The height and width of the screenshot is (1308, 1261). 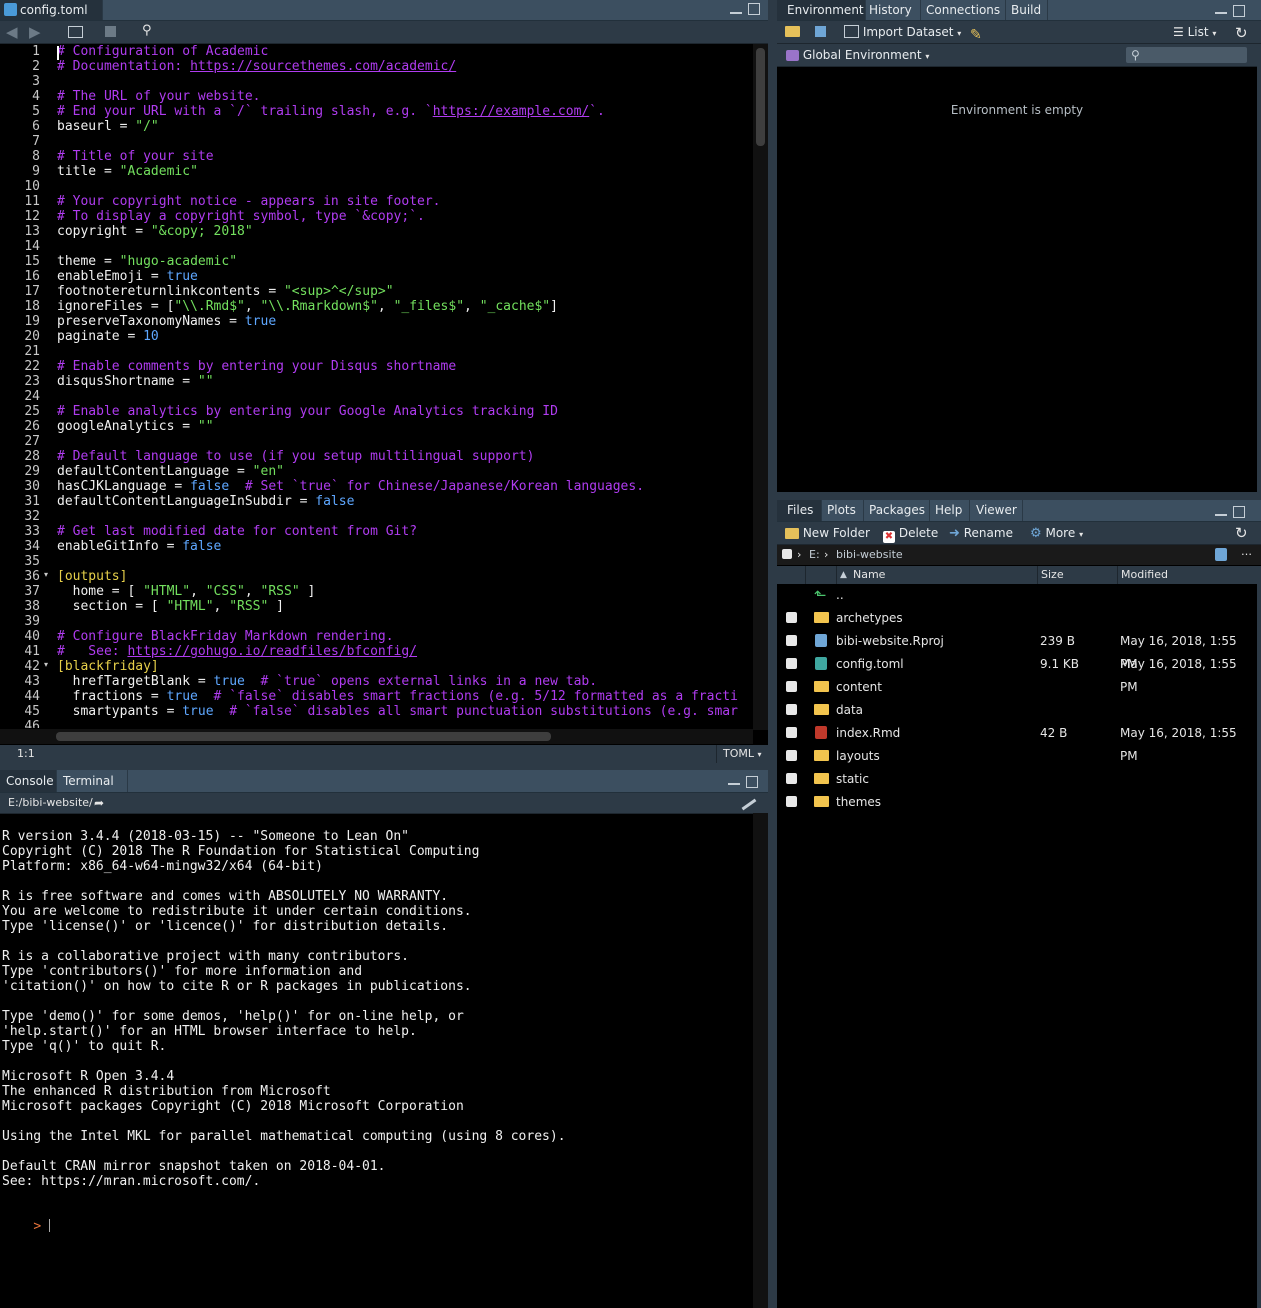 What do you see at coordinates (996, 510) in the screenshot?
I see `tab-viewer: Viewer` at bounding box center [996, 510].